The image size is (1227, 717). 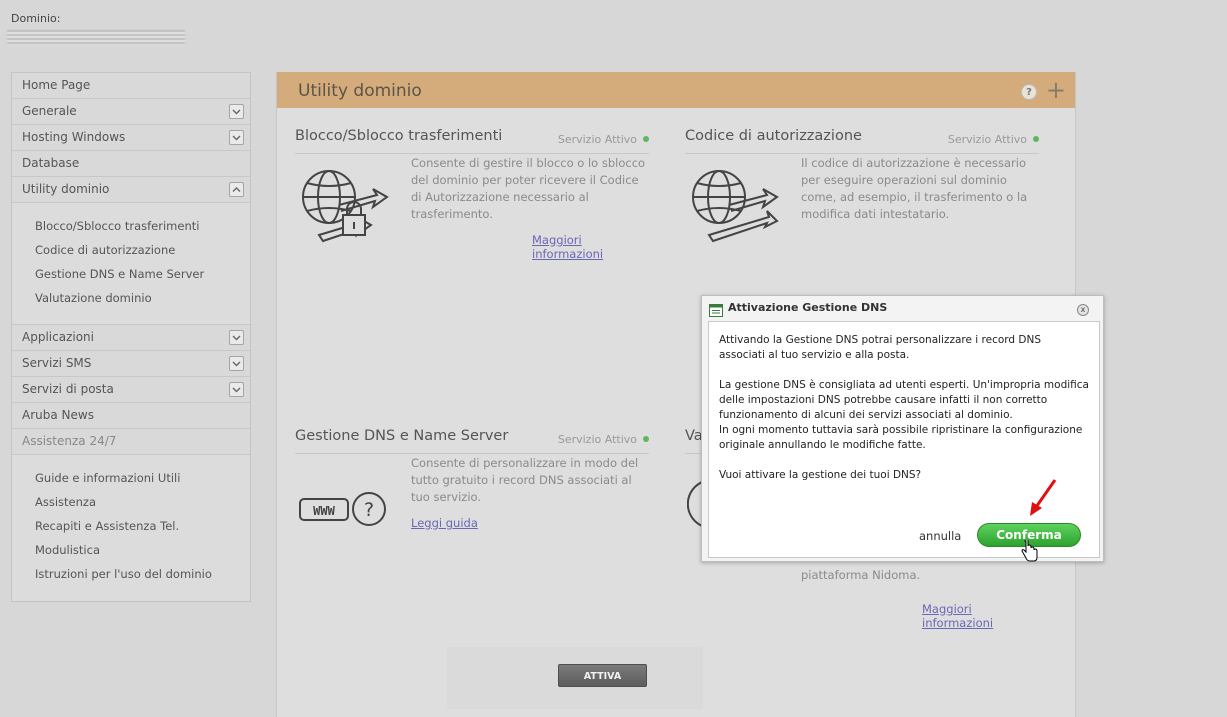 What do you see at coordinates (131, 190) in the screenshot?
I see `sidebar-item-utility-dominio: Utility dominio` at bounding box center [131, 190].